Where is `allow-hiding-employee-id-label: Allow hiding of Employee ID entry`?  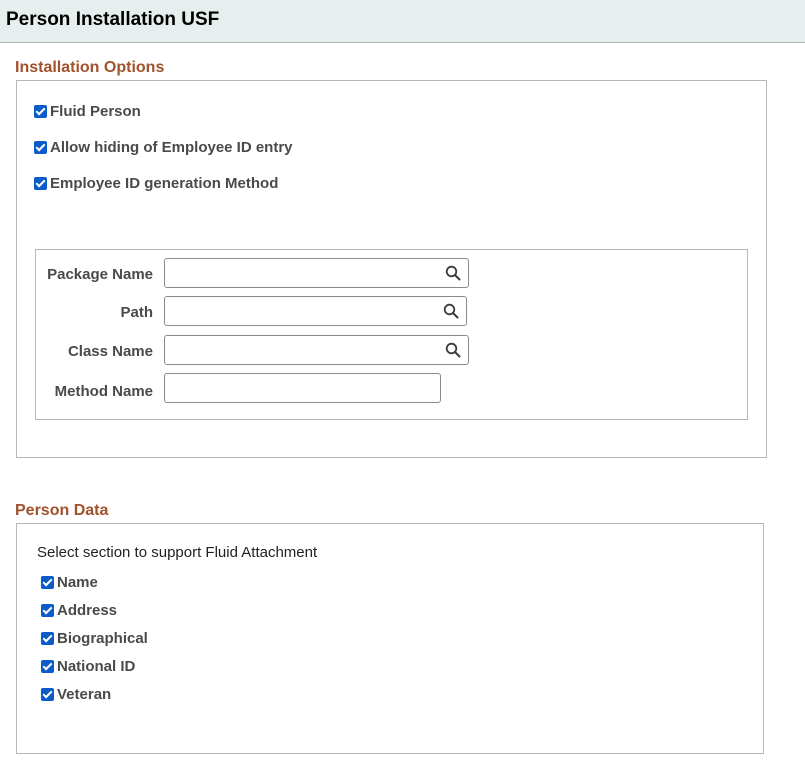 allow-hiding-employee-id-label: Allow hiding of Employee ID entry is located at coordinates (171, 147).